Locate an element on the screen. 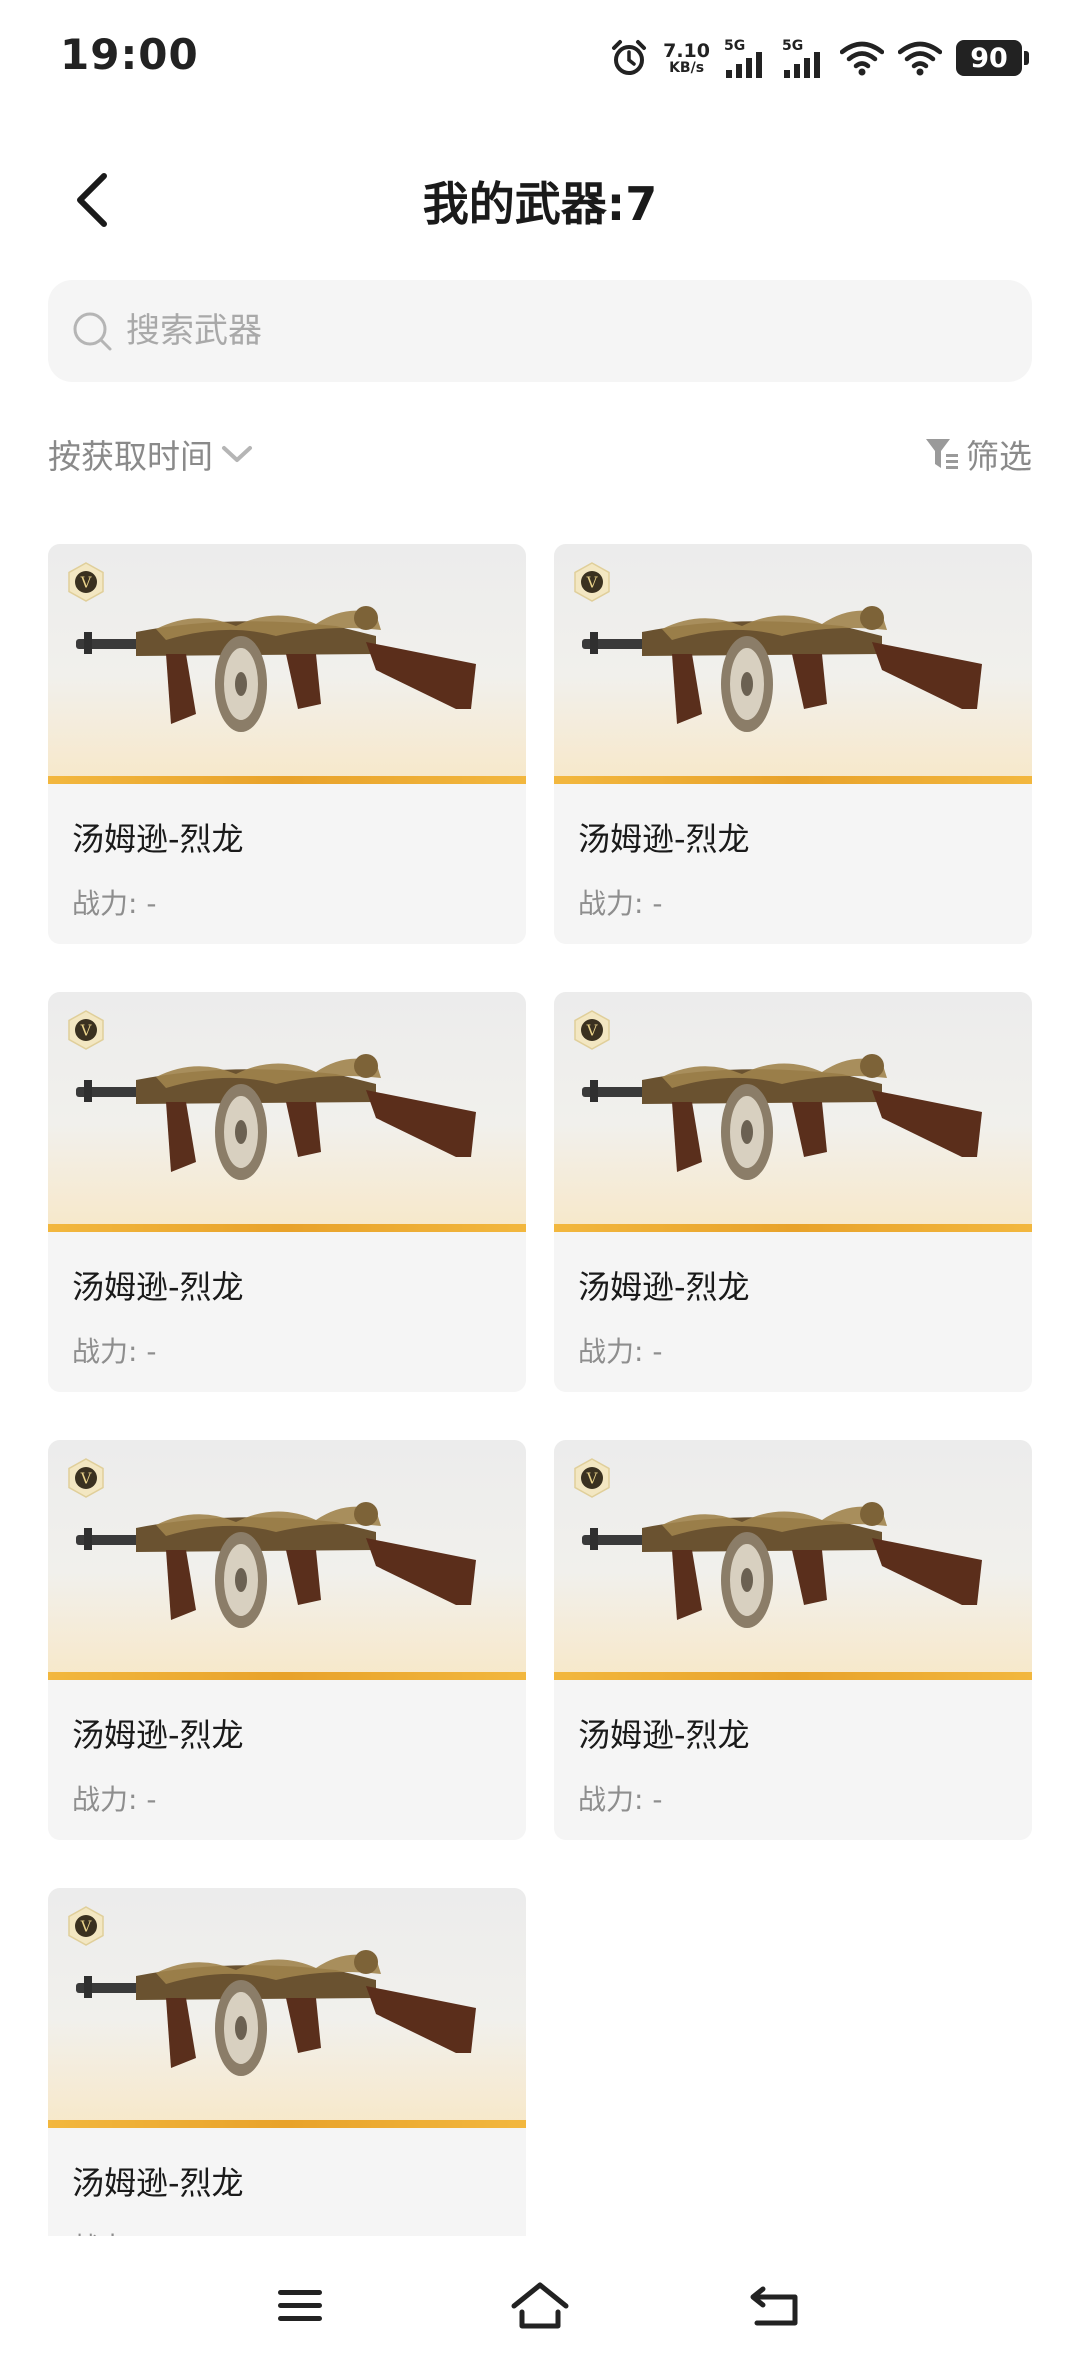  system-nav-bar is located at coordinates (540, 2306).